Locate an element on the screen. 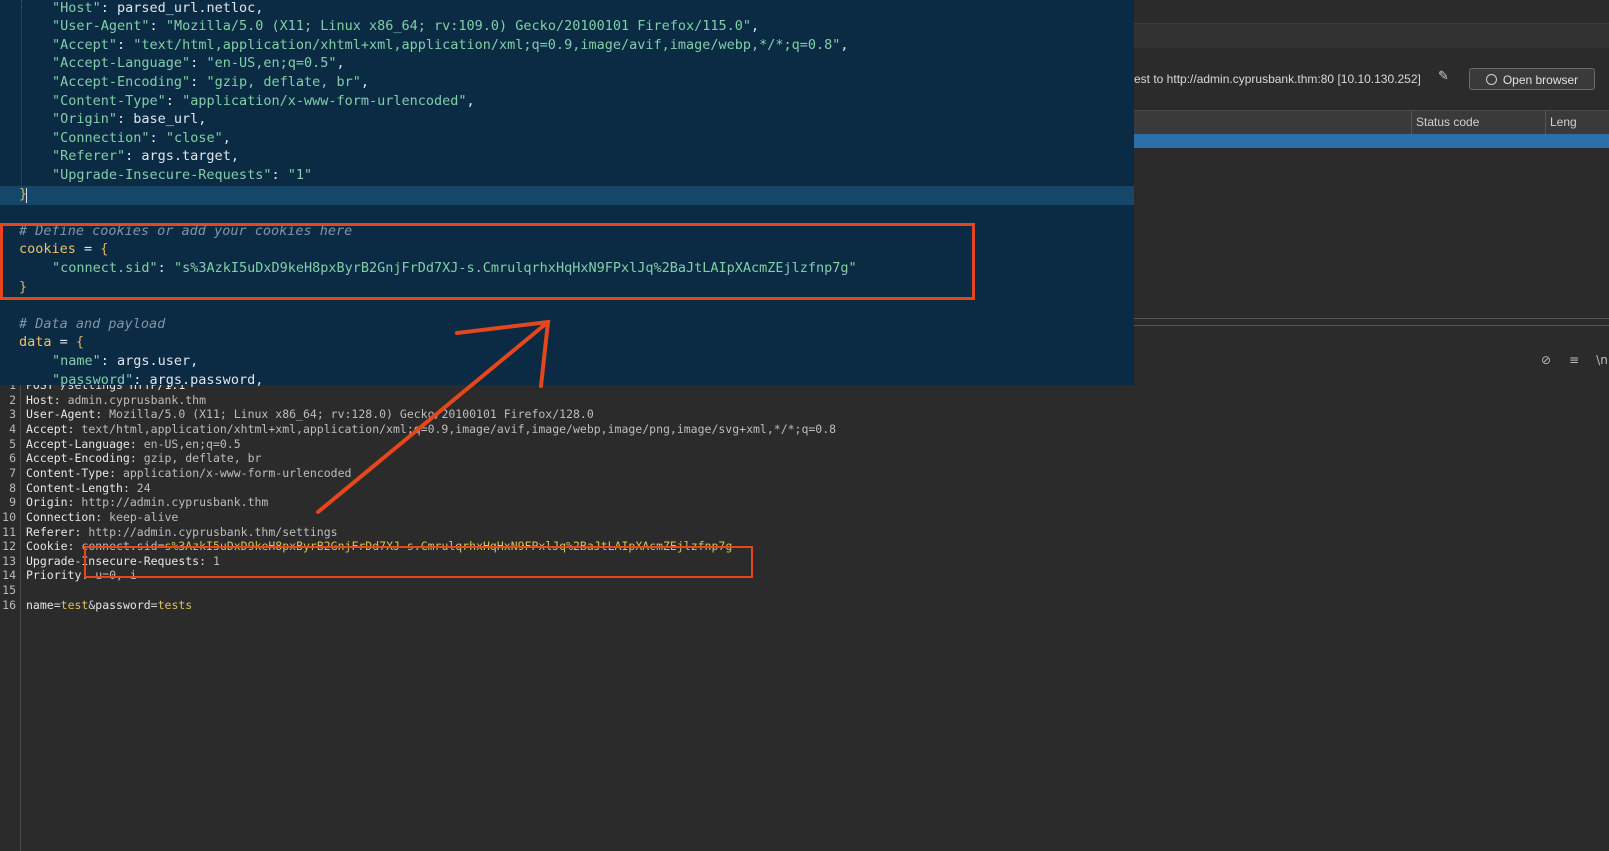 The image size is (1609, 851). line-number: 6 is located at coordinates (12, 458).